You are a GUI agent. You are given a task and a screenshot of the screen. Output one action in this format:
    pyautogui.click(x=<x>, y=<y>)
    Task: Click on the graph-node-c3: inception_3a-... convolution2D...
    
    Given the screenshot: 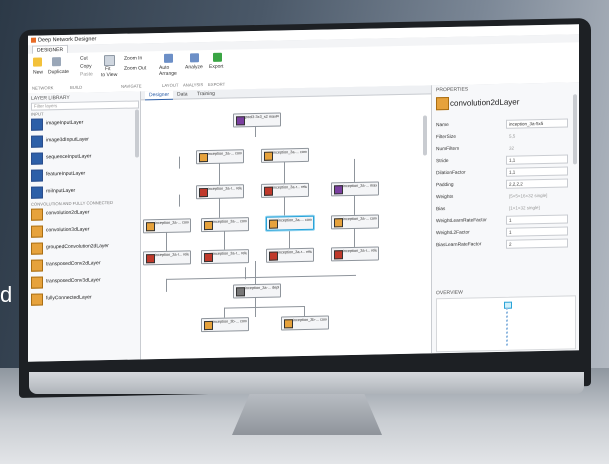 What is the action you would take?
    pyautogui.click(x=290, y=223)
    